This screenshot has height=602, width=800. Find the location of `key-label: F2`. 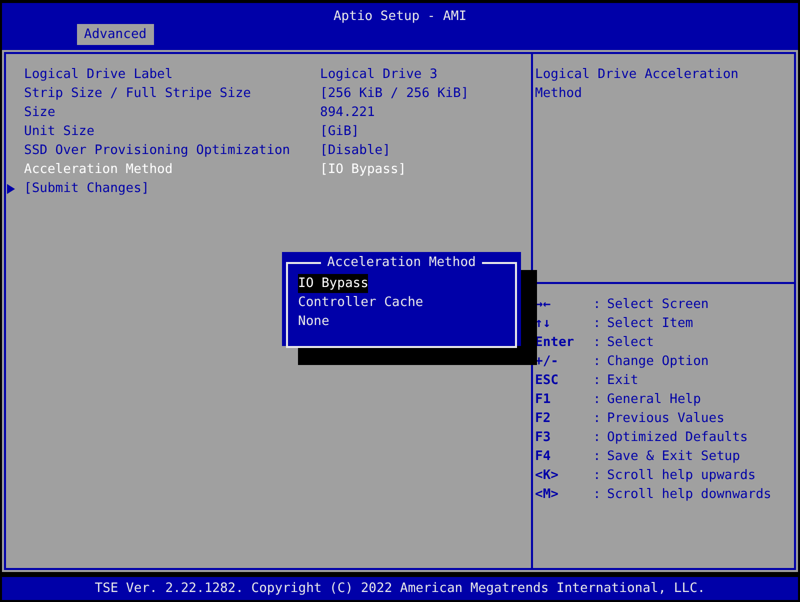

key-label: F2 is located at coordinates (543, 419).